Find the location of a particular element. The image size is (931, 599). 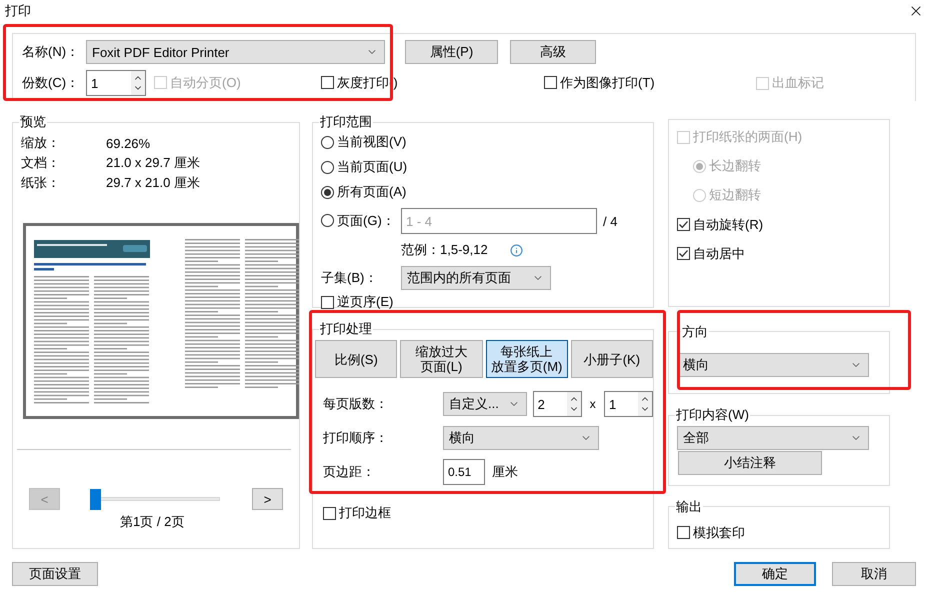

mode-tab: 小册子(K) is located at coordinates (611, 359).